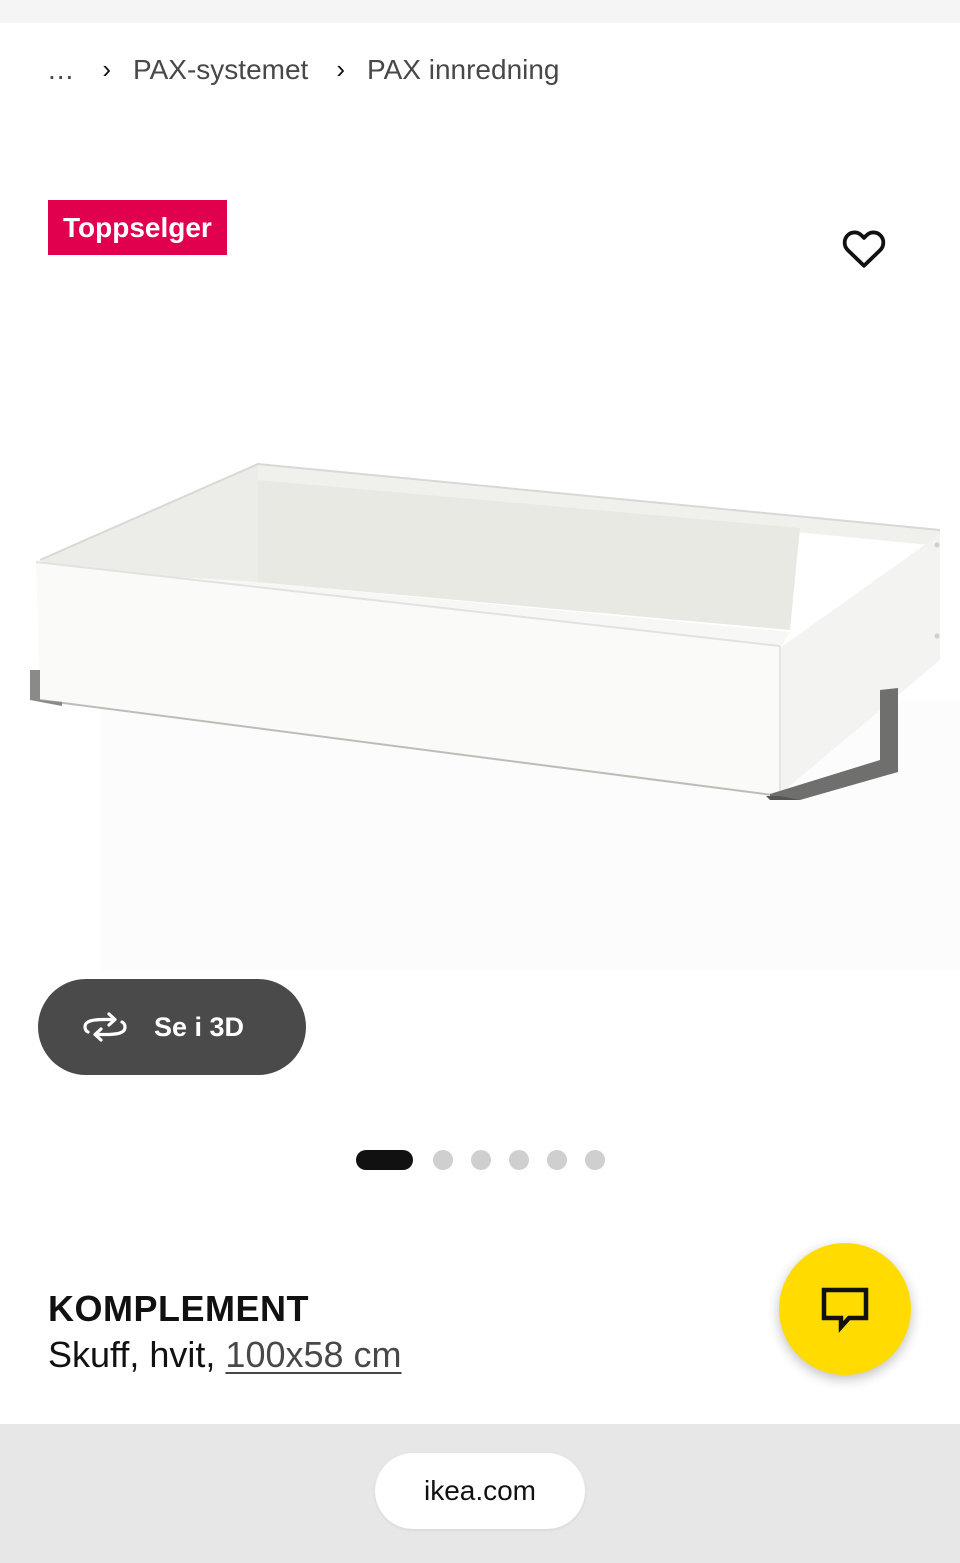 This screenshot has width=960, height=1563. I want to click on browser-url-pill: ikea.com, so click(480, 1491).